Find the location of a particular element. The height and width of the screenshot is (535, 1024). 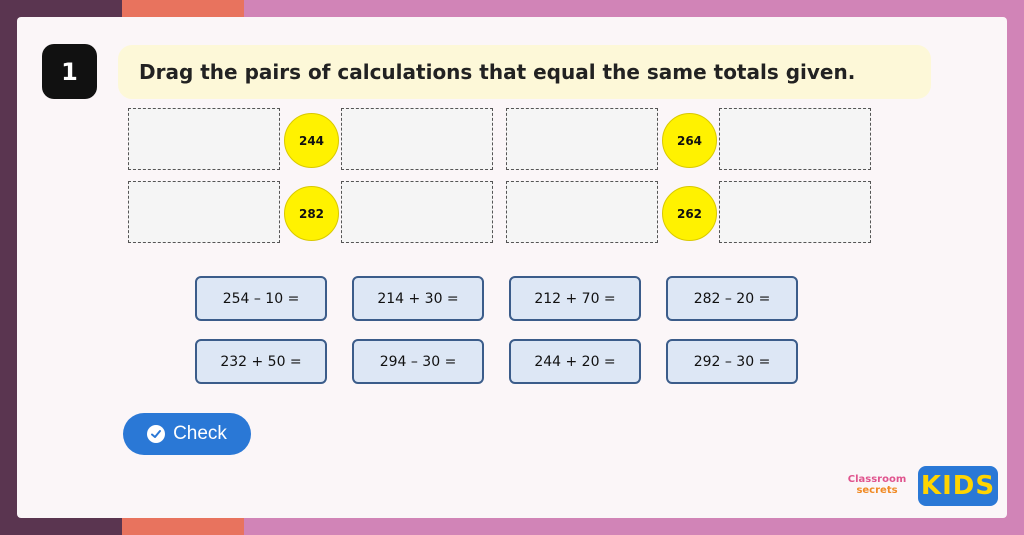

drop-zone-264-left is located at coordinates (582, 139).